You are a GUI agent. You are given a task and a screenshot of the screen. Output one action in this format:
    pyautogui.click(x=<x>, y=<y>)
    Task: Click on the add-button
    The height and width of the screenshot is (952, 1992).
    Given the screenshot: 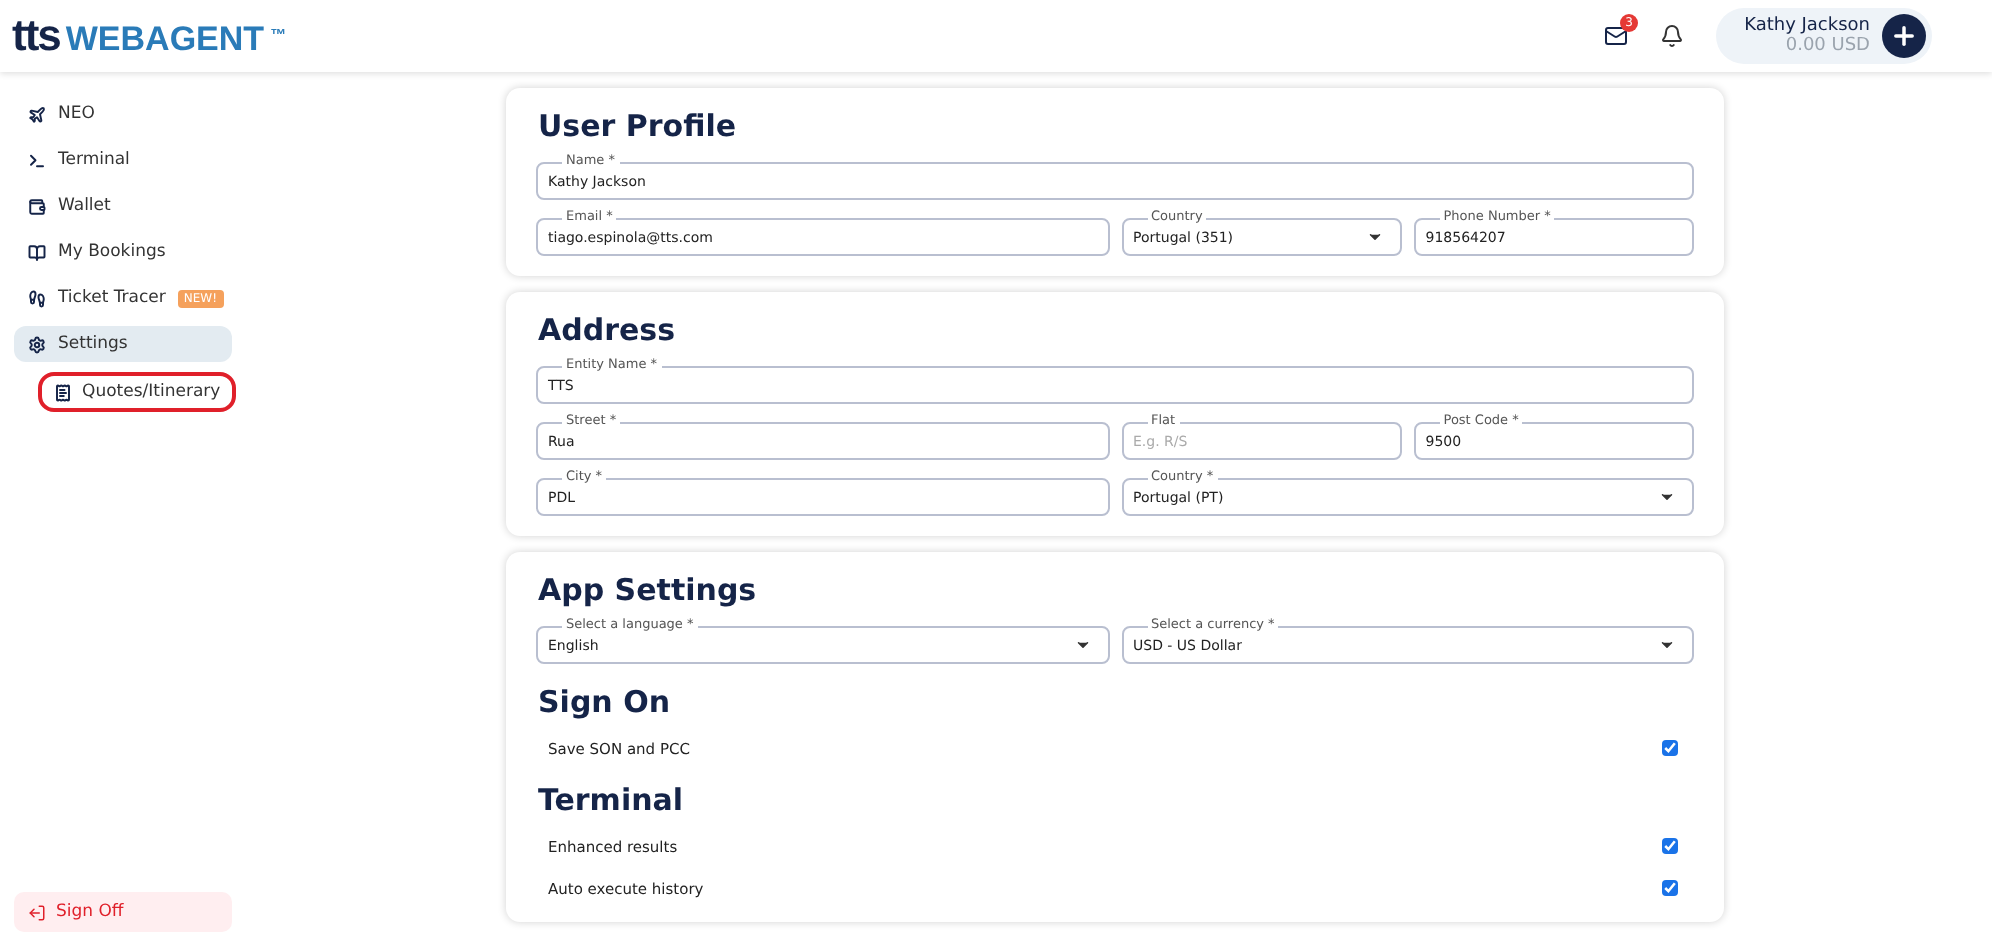 What is the action you would take?
    pyautogui.click(x=1904, y=36)
    